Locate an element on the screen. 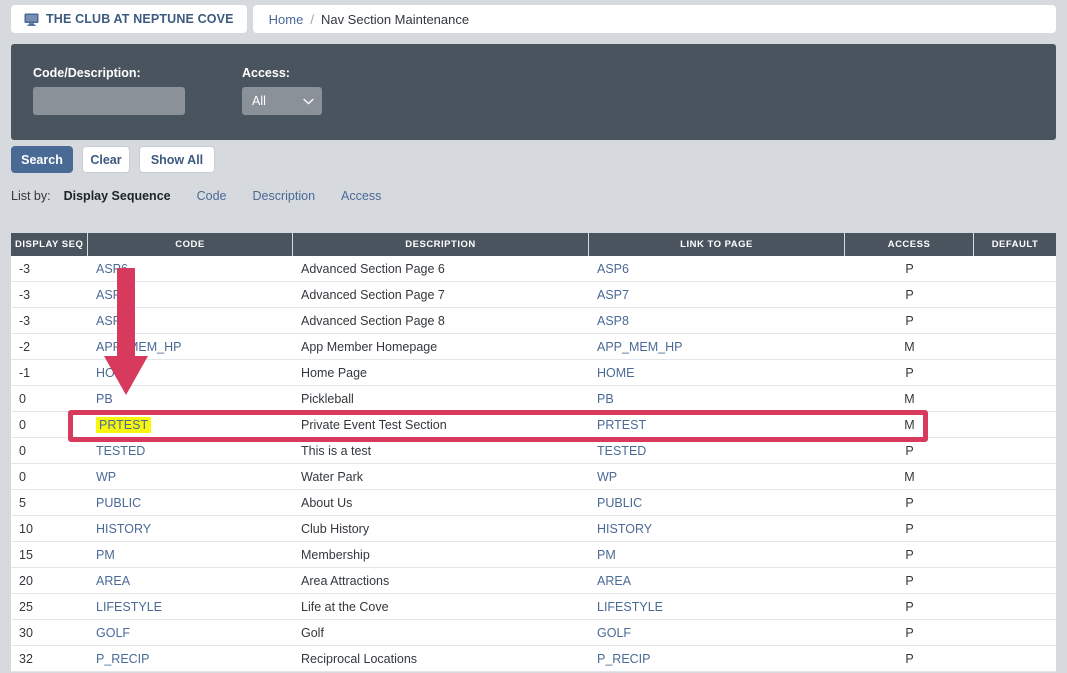  code-link: PB is located at coordinates (104, 399).